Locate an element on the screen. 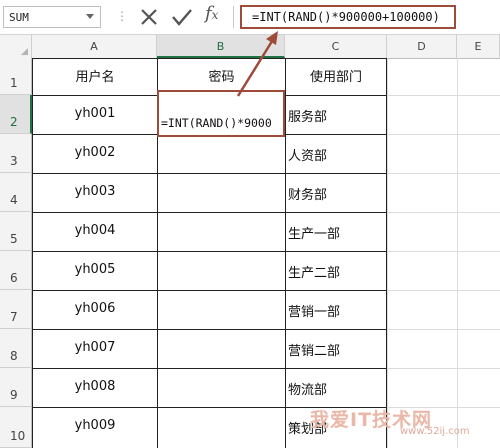 The image size is (500, 448). column-header-a: A is located at coordinates (94, 46).